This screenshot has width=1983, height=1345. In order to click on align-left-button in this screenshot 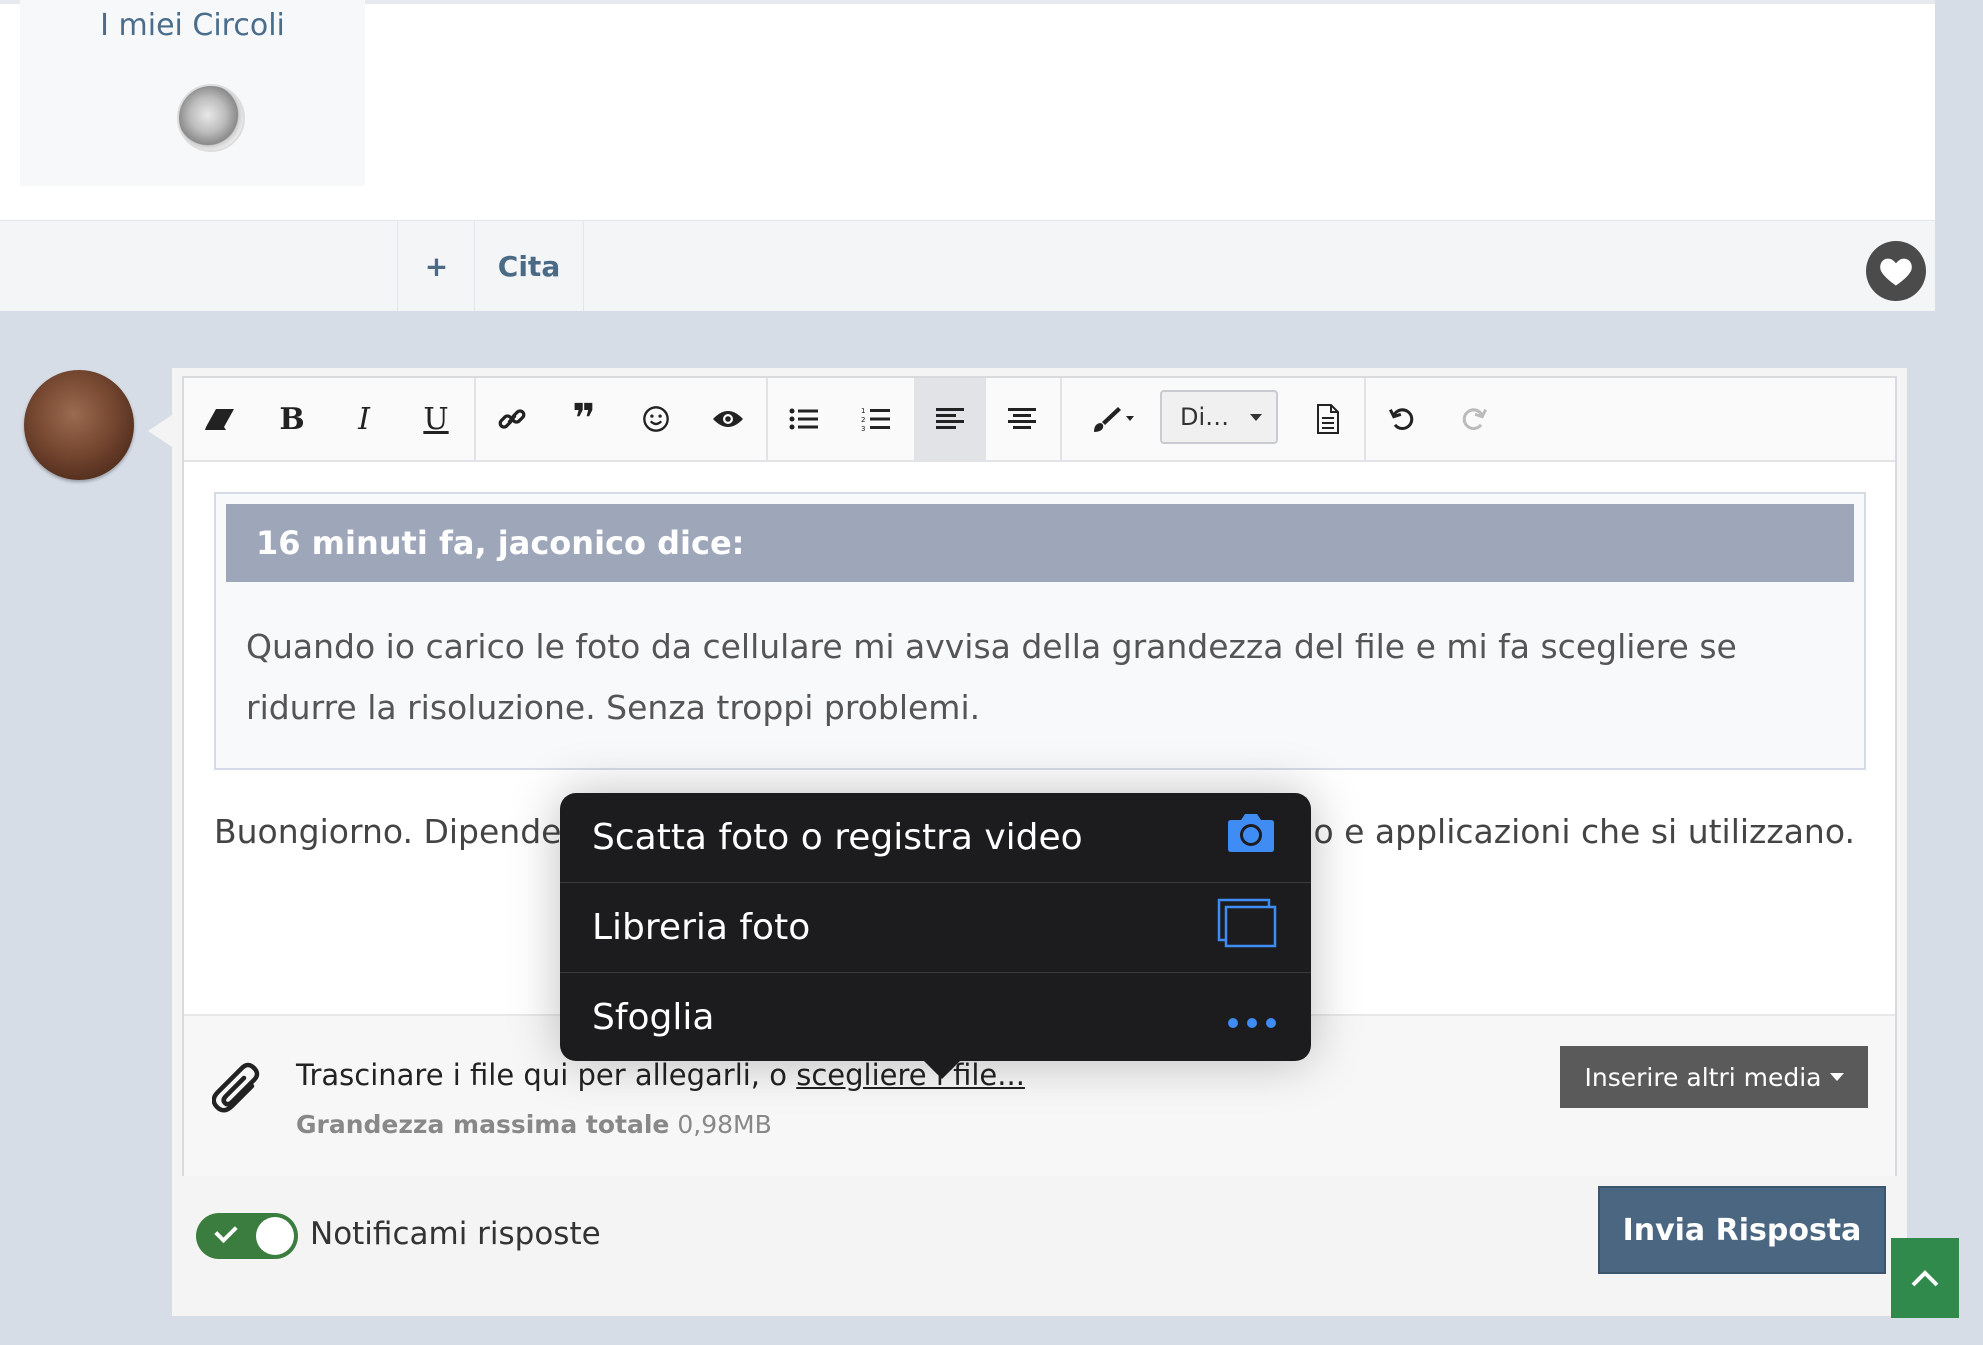, I will do `click(950, 419)`.